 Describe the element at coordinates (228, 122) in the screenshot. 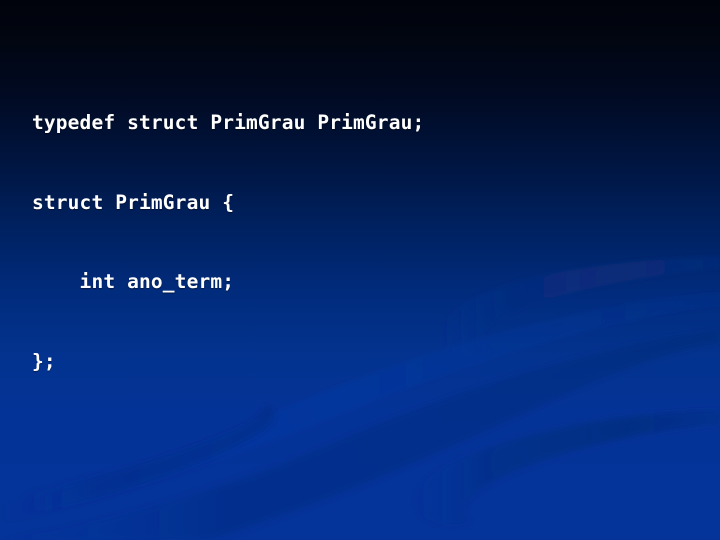

I see `code-line: typedef struct PrimGrau PrimGrau;` at that location.